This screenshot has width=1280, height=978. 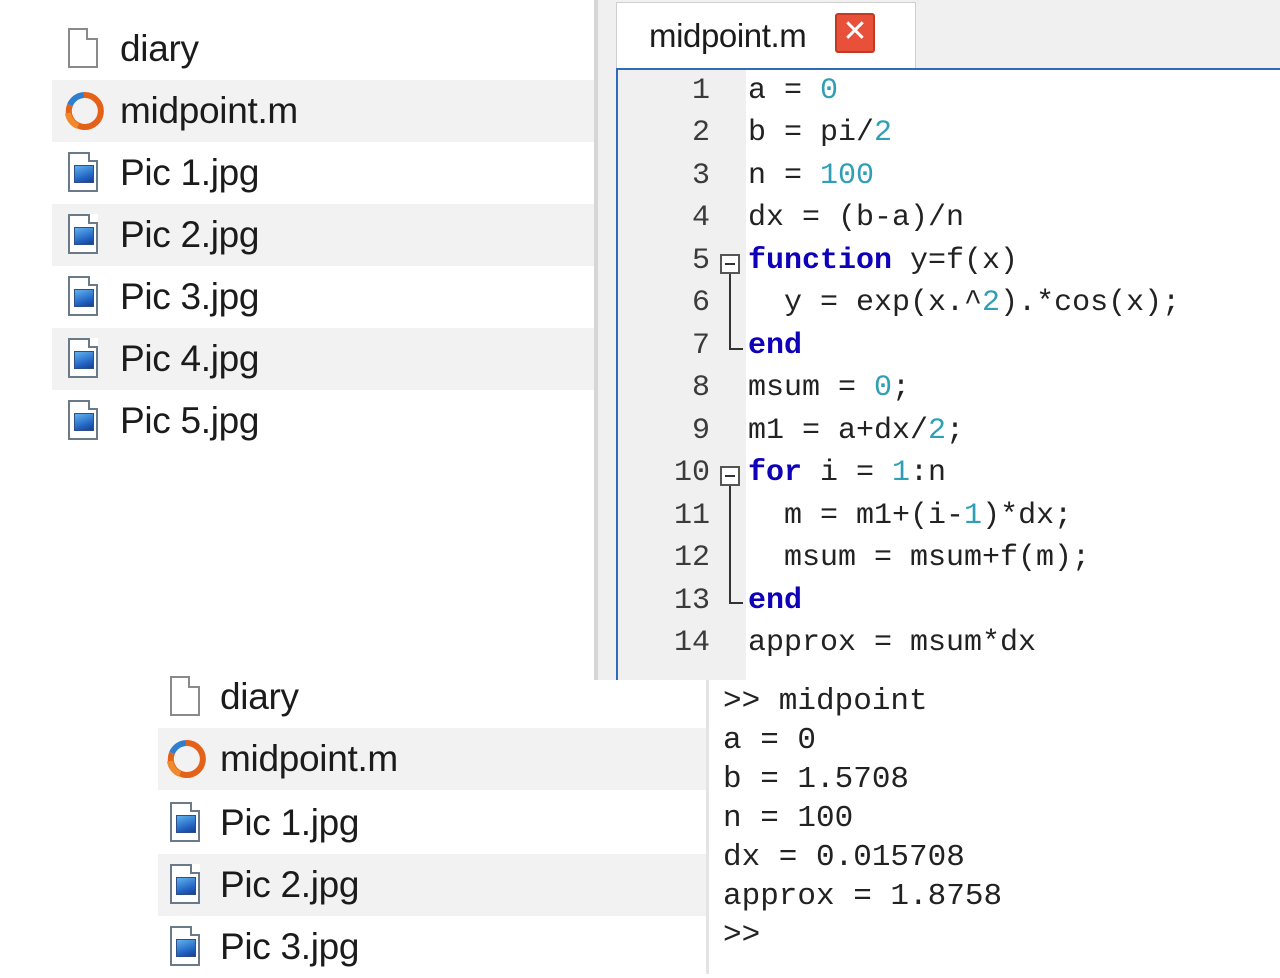 I want to click on line-number: 7, so click(x=700, y=346).